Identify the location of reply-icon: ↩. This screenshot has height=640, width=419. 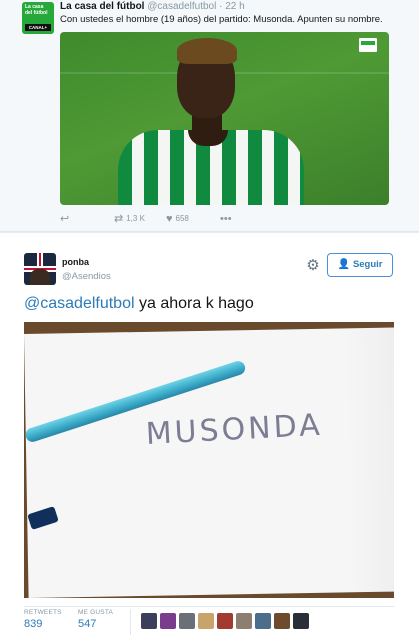
(65, 219).